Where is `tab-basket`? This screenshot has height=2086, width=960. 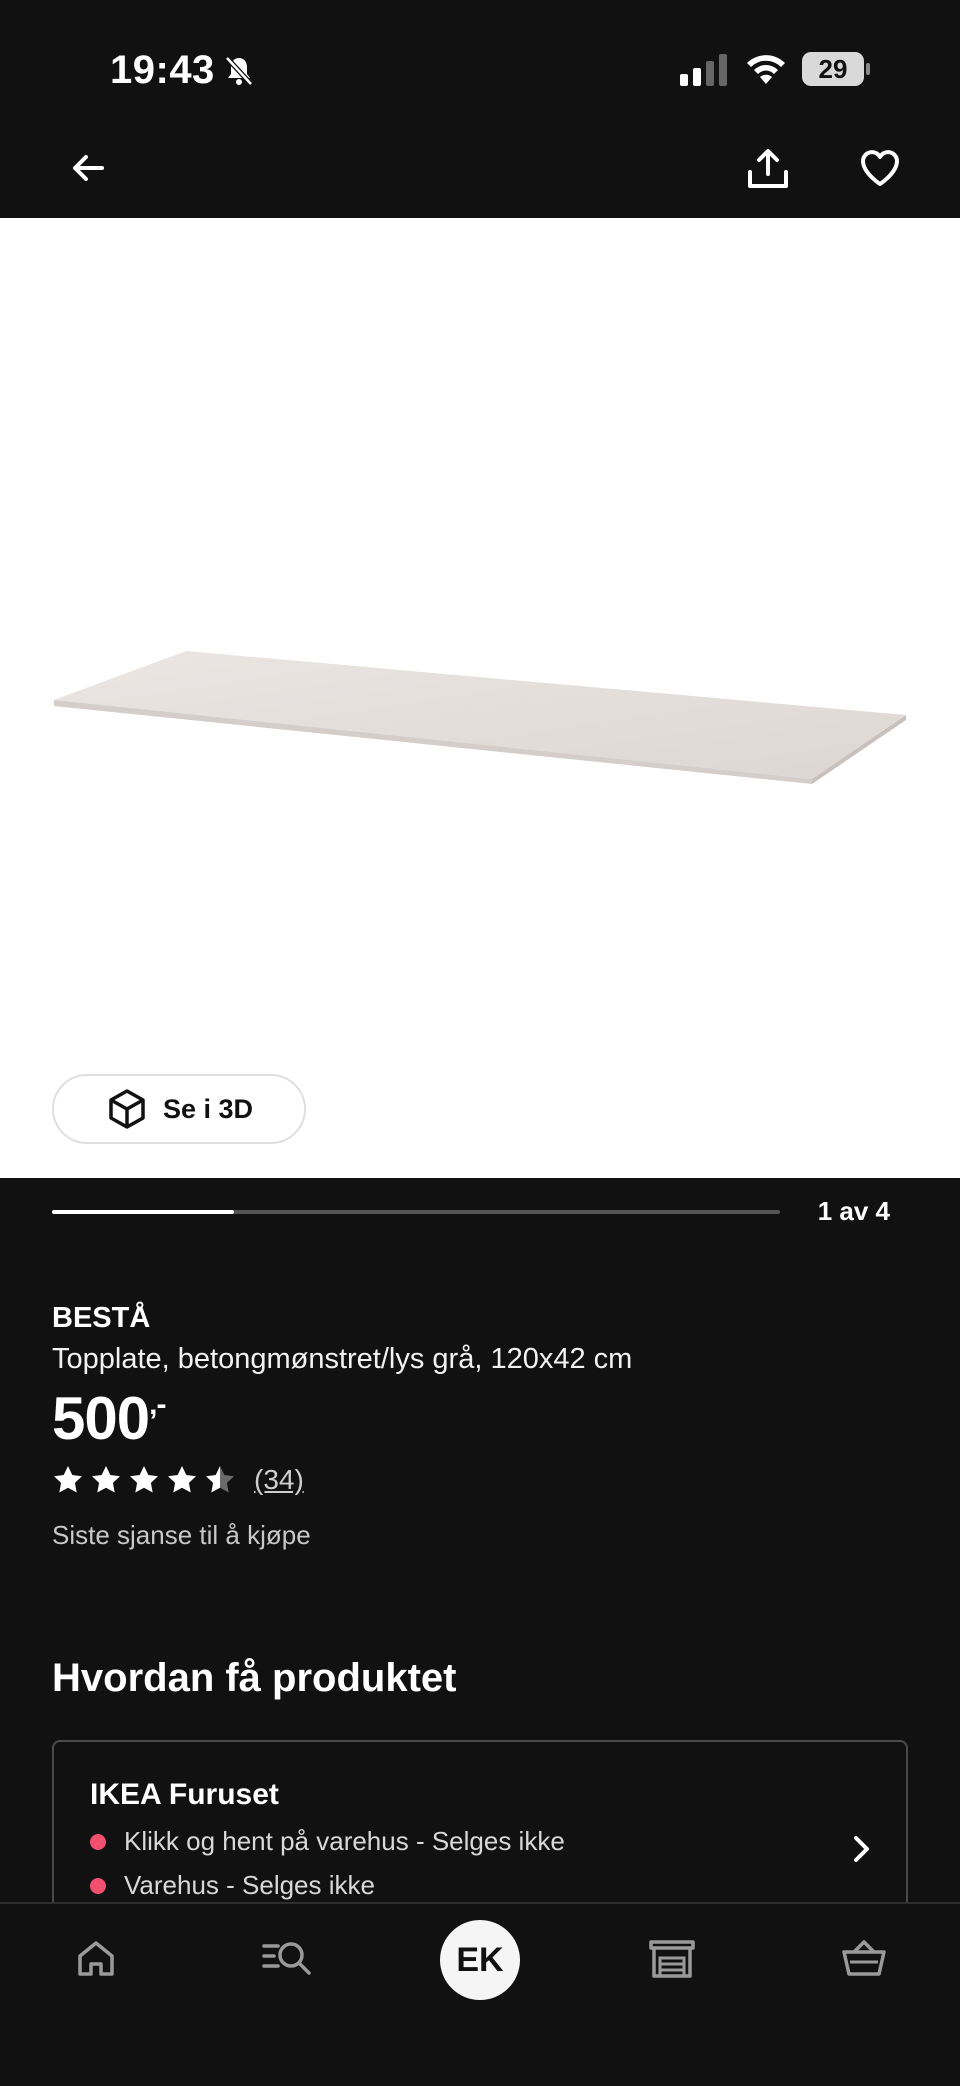 tab-basket is located at coordinates (864, 1958).